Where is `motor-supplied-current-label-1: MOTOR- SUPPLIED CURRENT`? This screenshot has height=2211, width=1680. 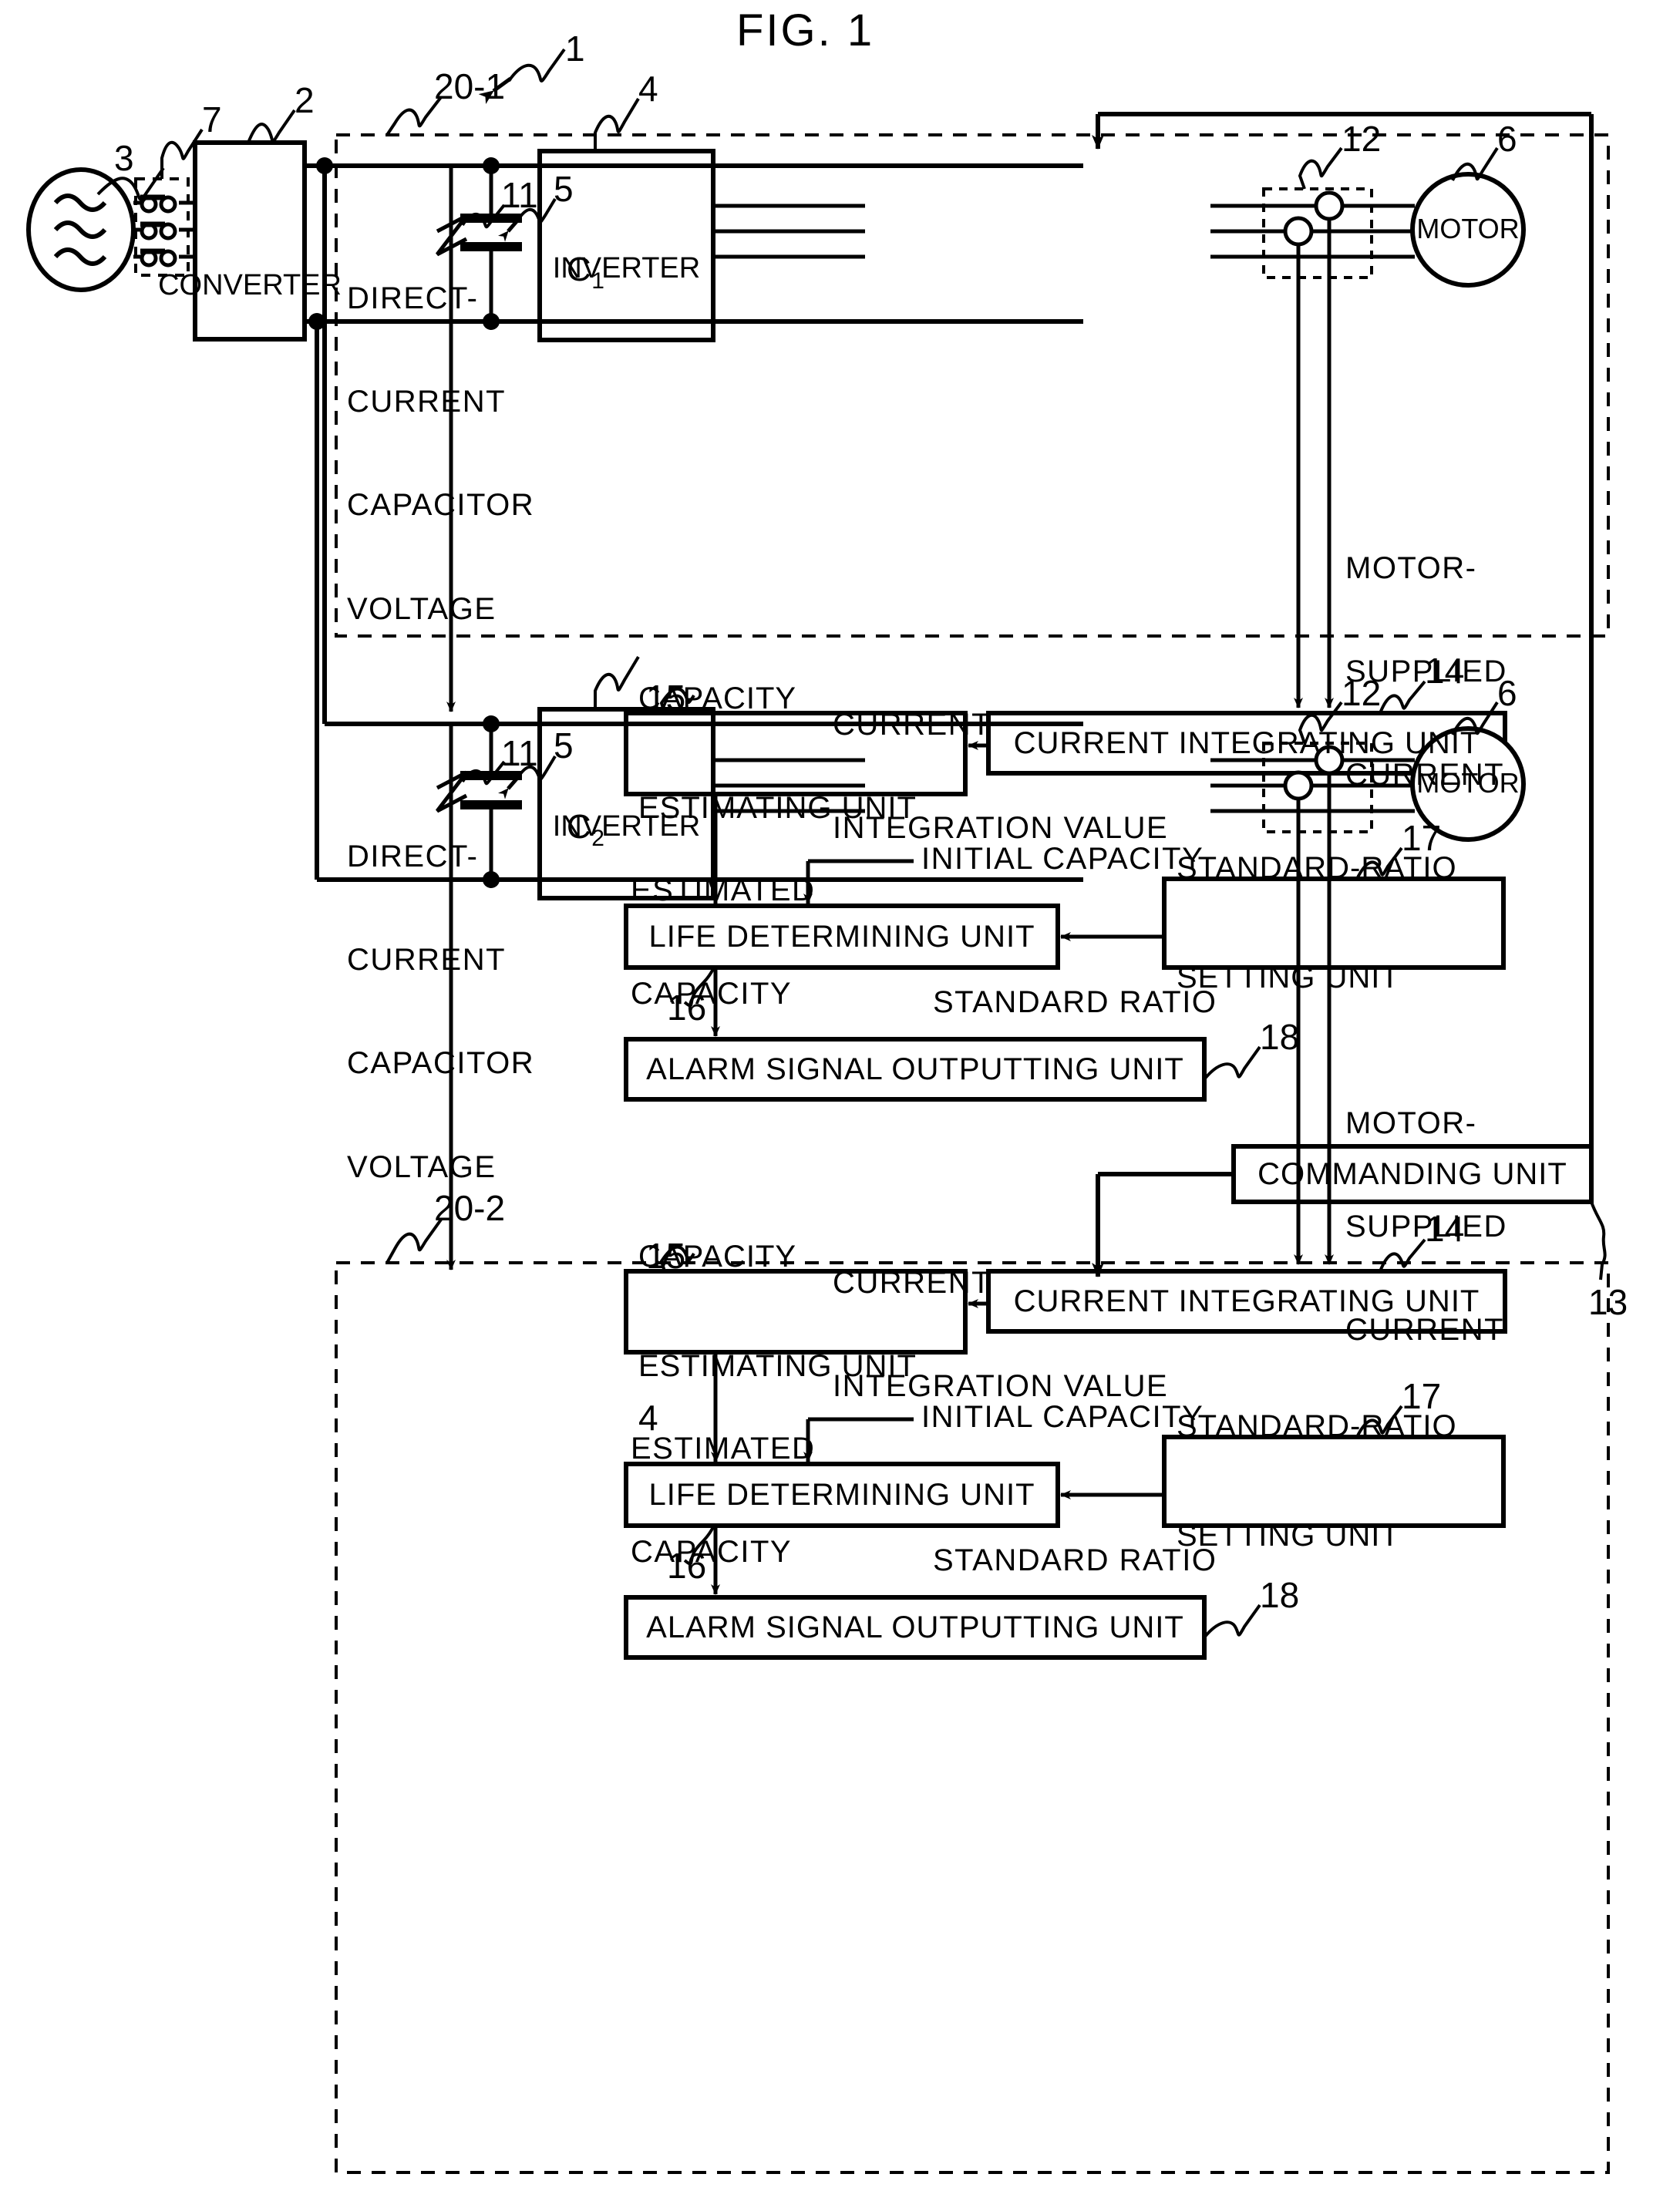 motor-supplied-current-label-1: MOTOR- SUPPLIED CURRENT is located at coordinates (1426, 671).